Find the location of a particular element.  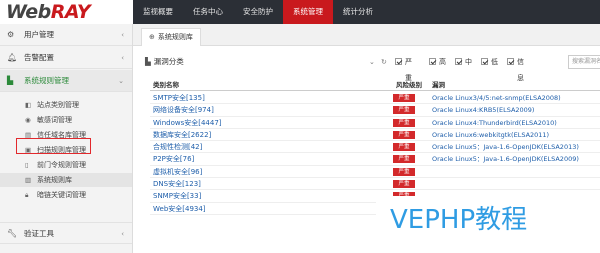

door-icon: ▯ is located at coordinates (27, 165).